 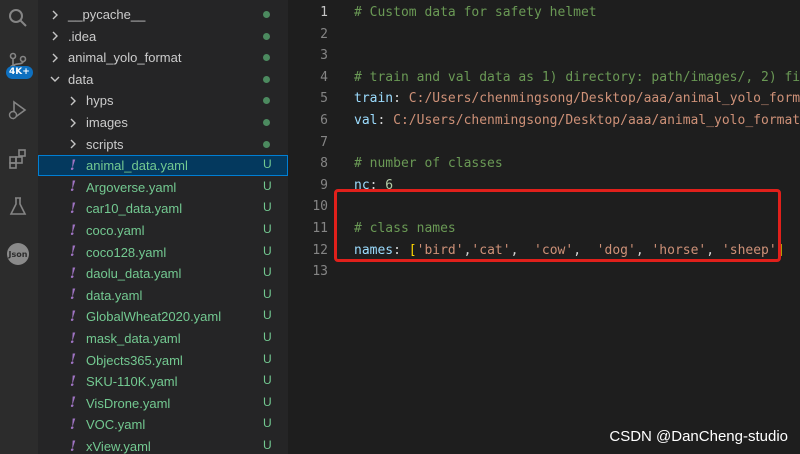 What do you see at coordinates (19, 72) in the screenshot?
I see `notification-badge: 4K+` at bounding box center [19, 72].